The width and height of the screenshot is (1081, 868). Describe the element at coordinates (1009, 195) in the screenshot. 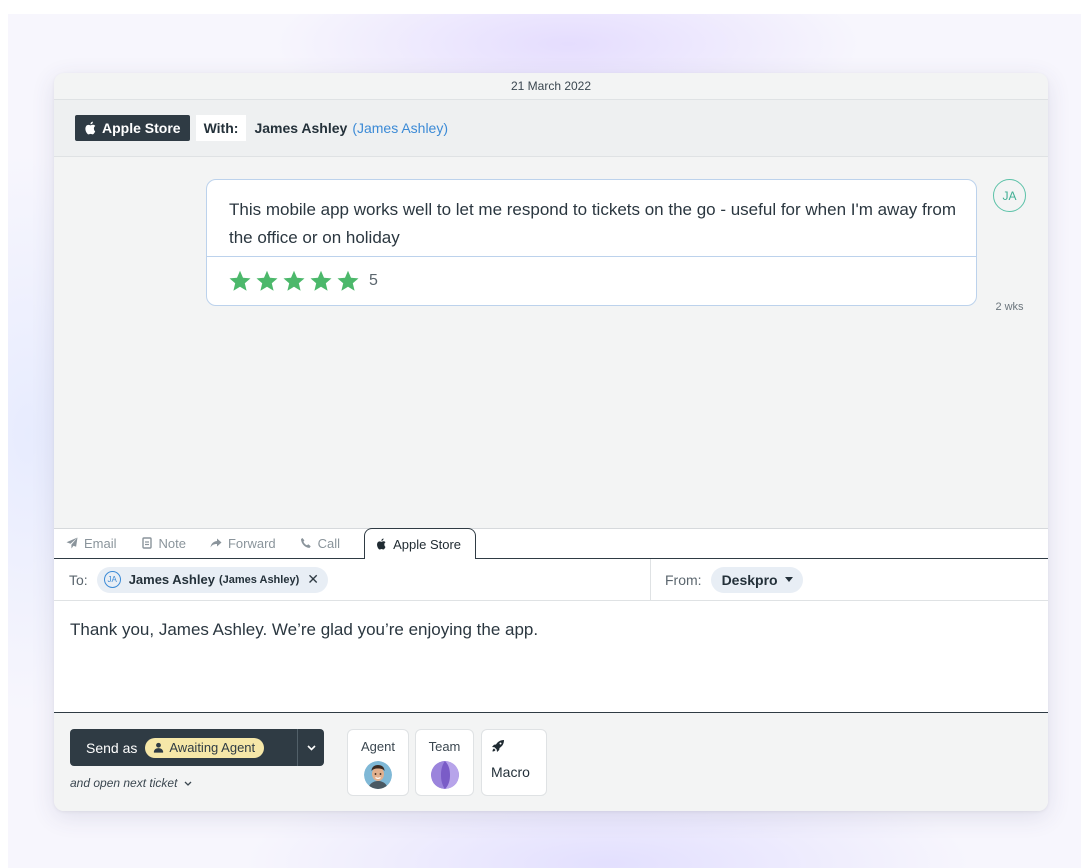

I see `author-avatar: JA` at that location.